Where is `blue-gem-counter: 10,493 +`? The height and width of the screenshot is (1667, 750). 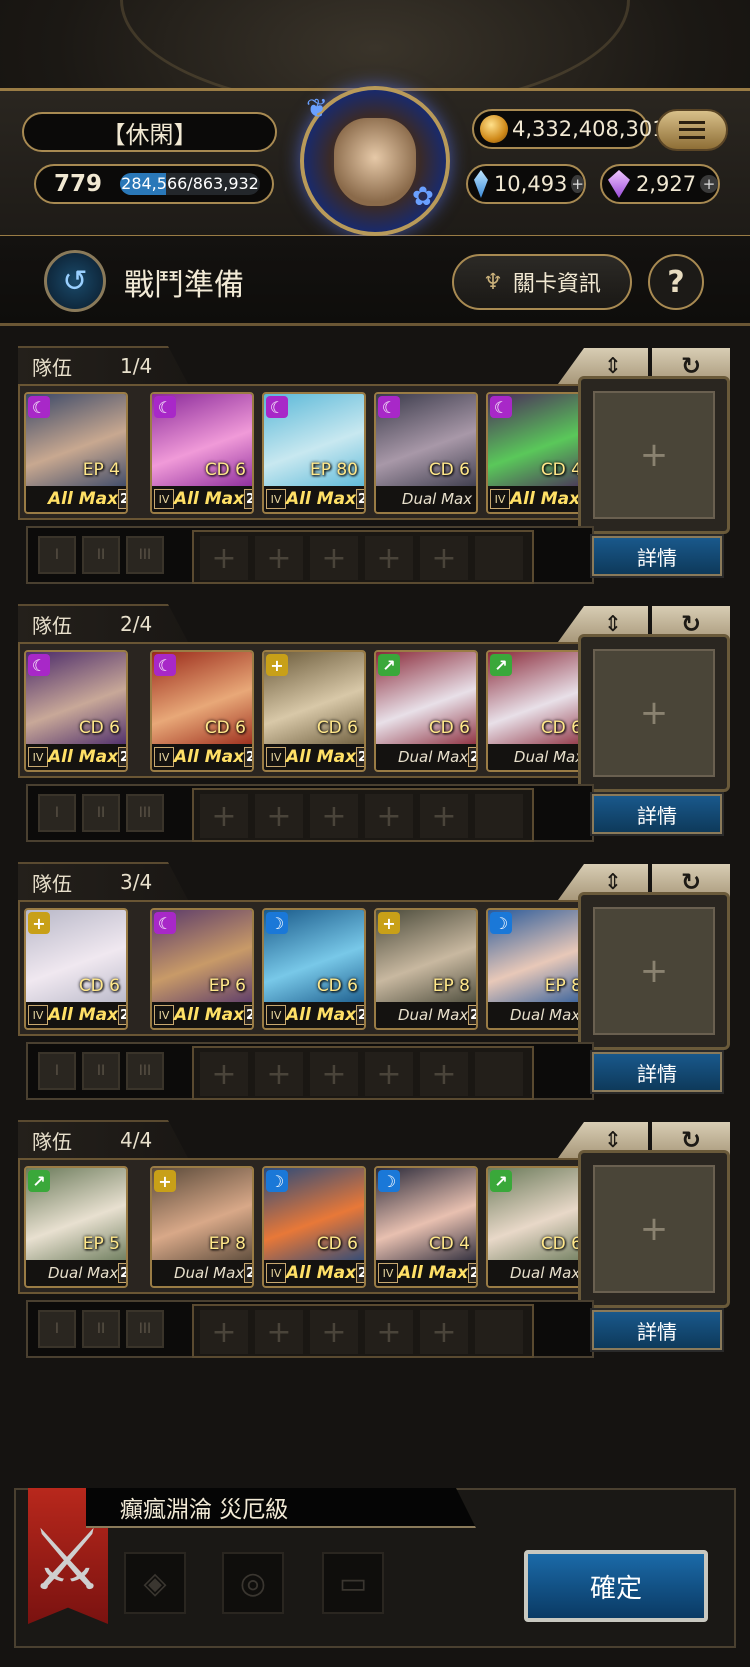 blue-gem-counter: 10,493 + is located at coordinates (526, 184).